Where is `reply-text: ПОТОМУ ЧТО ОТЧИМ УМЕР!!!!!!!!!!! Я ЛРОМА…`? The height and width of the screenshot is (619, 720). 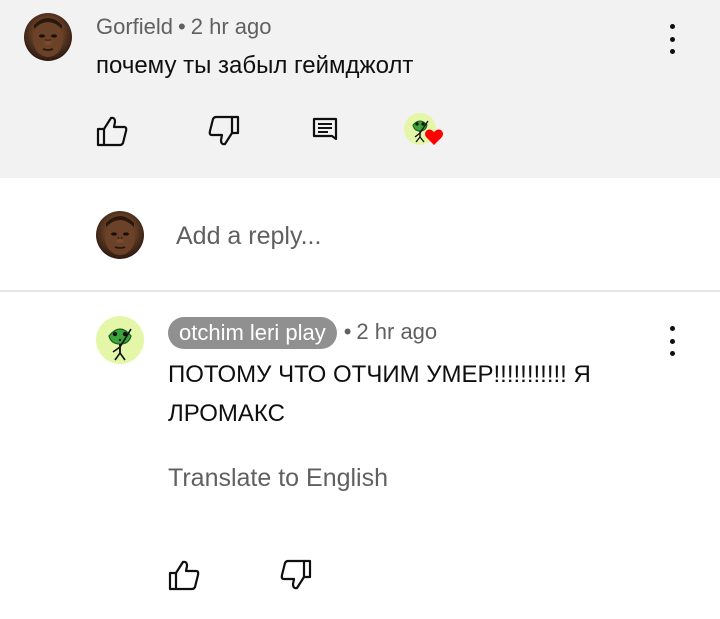
reply-text: ПОТОМУ ЧТО ОТЧИМ УМЕР!!!!!!!!!!! Я ЛРОМА… is located at coordinates (379, 394).